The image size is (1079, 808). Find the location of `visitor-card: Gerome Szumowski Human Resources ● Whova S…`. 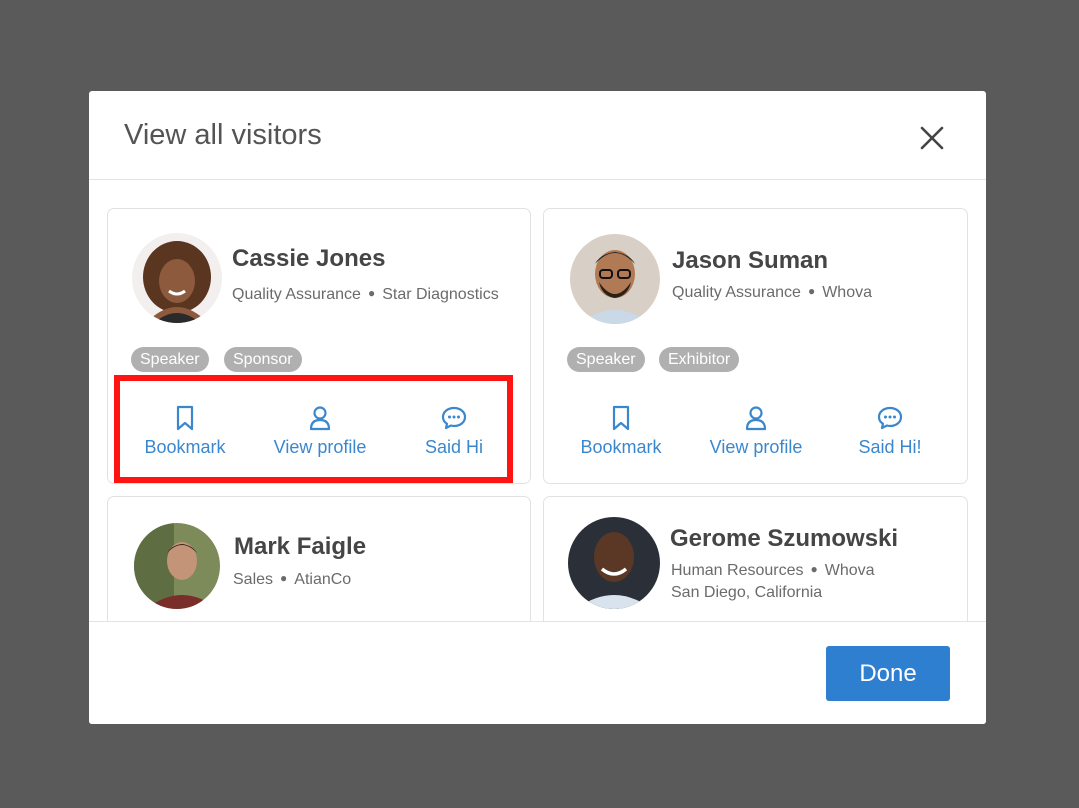

visitor-card: Gerome Szumowski Human Resources ● Whova S… is located at coordinates (755, 558).